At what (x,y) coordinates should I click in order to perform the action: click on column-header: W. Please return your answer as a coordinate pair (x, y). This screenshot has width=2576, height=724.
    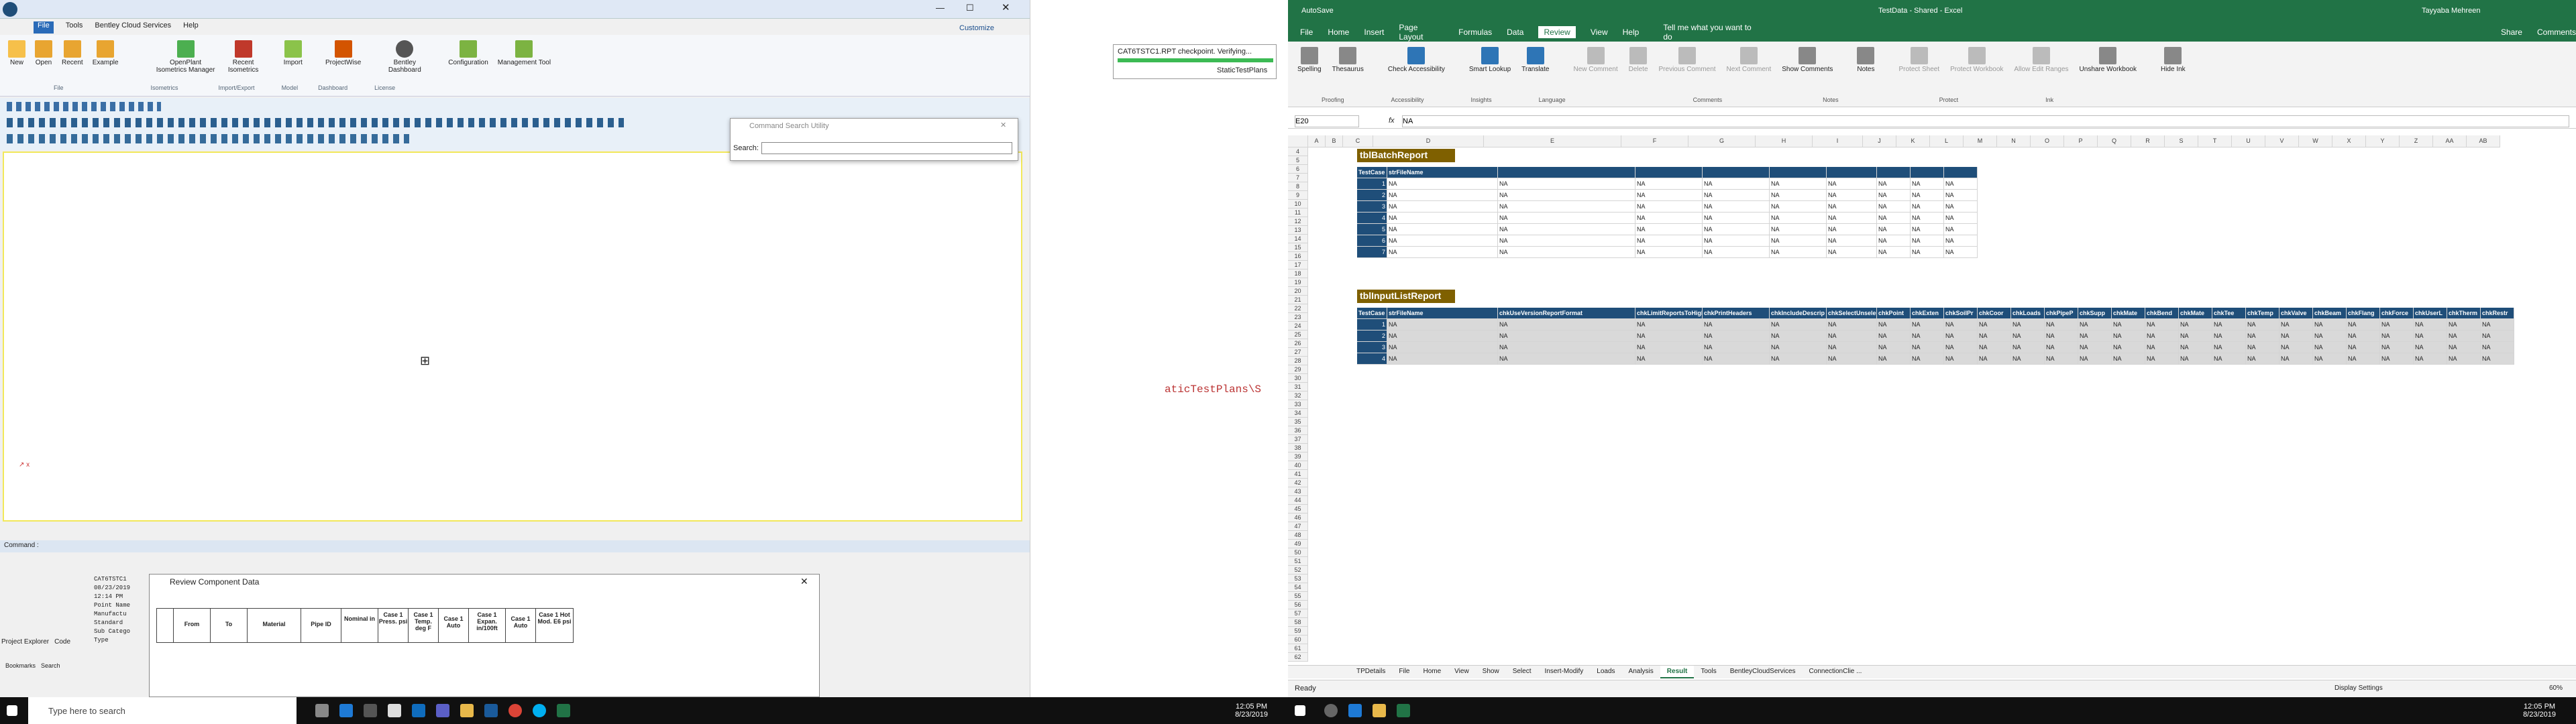
    Looking at the image, I should click on (2315, 141).